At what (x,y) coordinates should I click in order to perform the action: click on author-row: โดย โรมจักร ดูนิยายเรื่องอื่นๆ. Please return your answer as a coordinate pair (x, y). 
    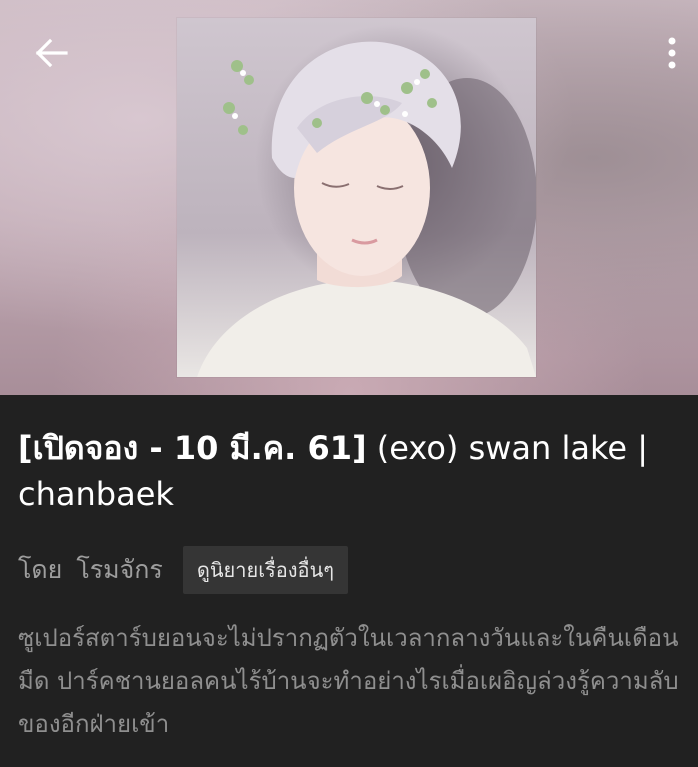
    Looking at the image, I should click on (183, 570).